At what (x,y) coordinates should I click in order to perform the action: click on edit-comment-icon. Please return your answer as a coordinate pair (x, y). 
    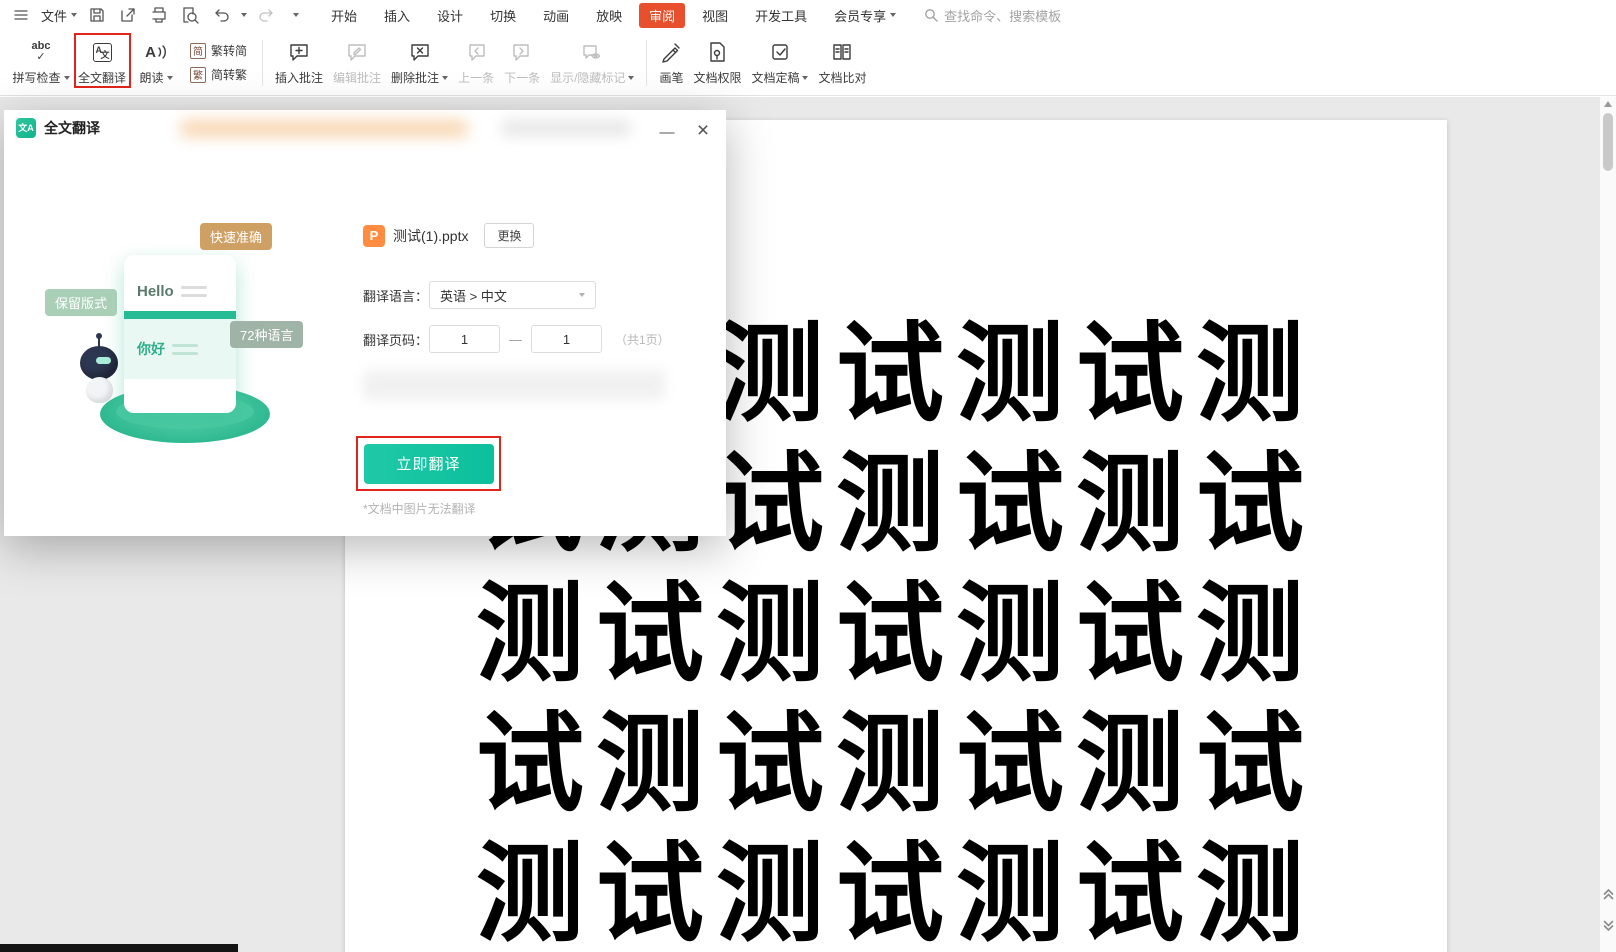
    Looking at the image, I should click on (357, 52).